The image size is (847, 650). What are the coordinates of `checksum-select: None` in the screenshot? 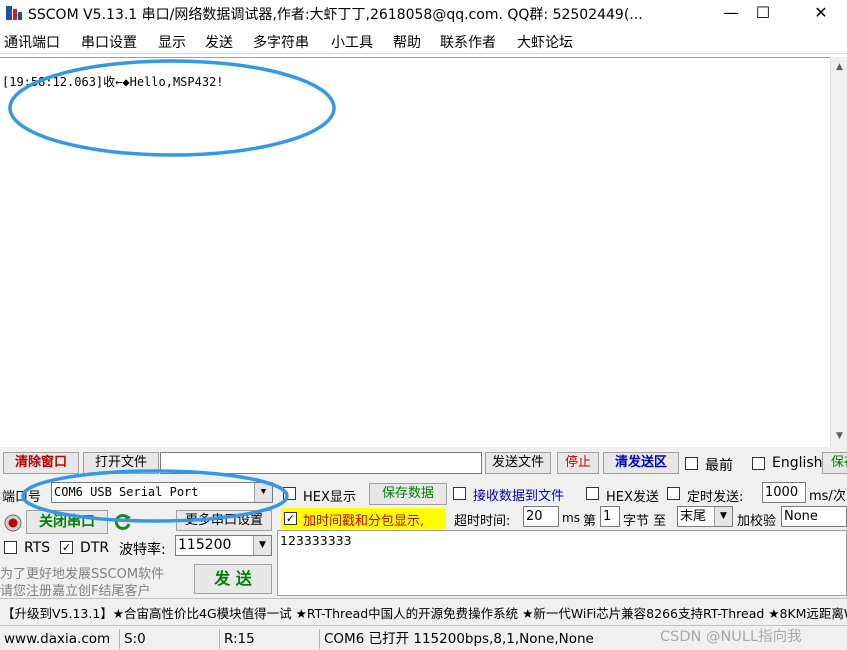 It's located at (814, 516).